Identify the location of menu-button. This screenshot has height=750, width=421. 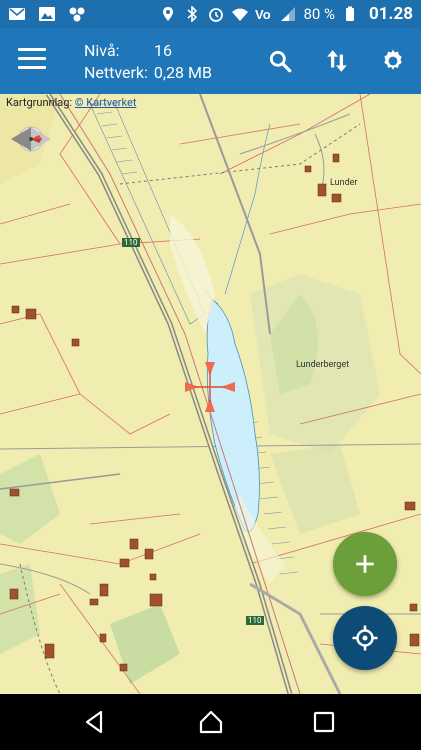
(32, 60).